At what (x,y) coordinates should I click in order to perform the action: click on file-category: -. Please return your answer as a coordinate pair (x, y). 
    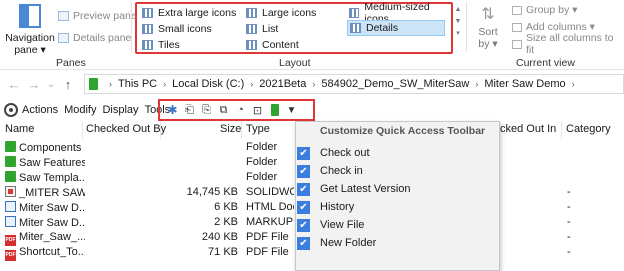
    Looking at the image, I should click on (569, 192).